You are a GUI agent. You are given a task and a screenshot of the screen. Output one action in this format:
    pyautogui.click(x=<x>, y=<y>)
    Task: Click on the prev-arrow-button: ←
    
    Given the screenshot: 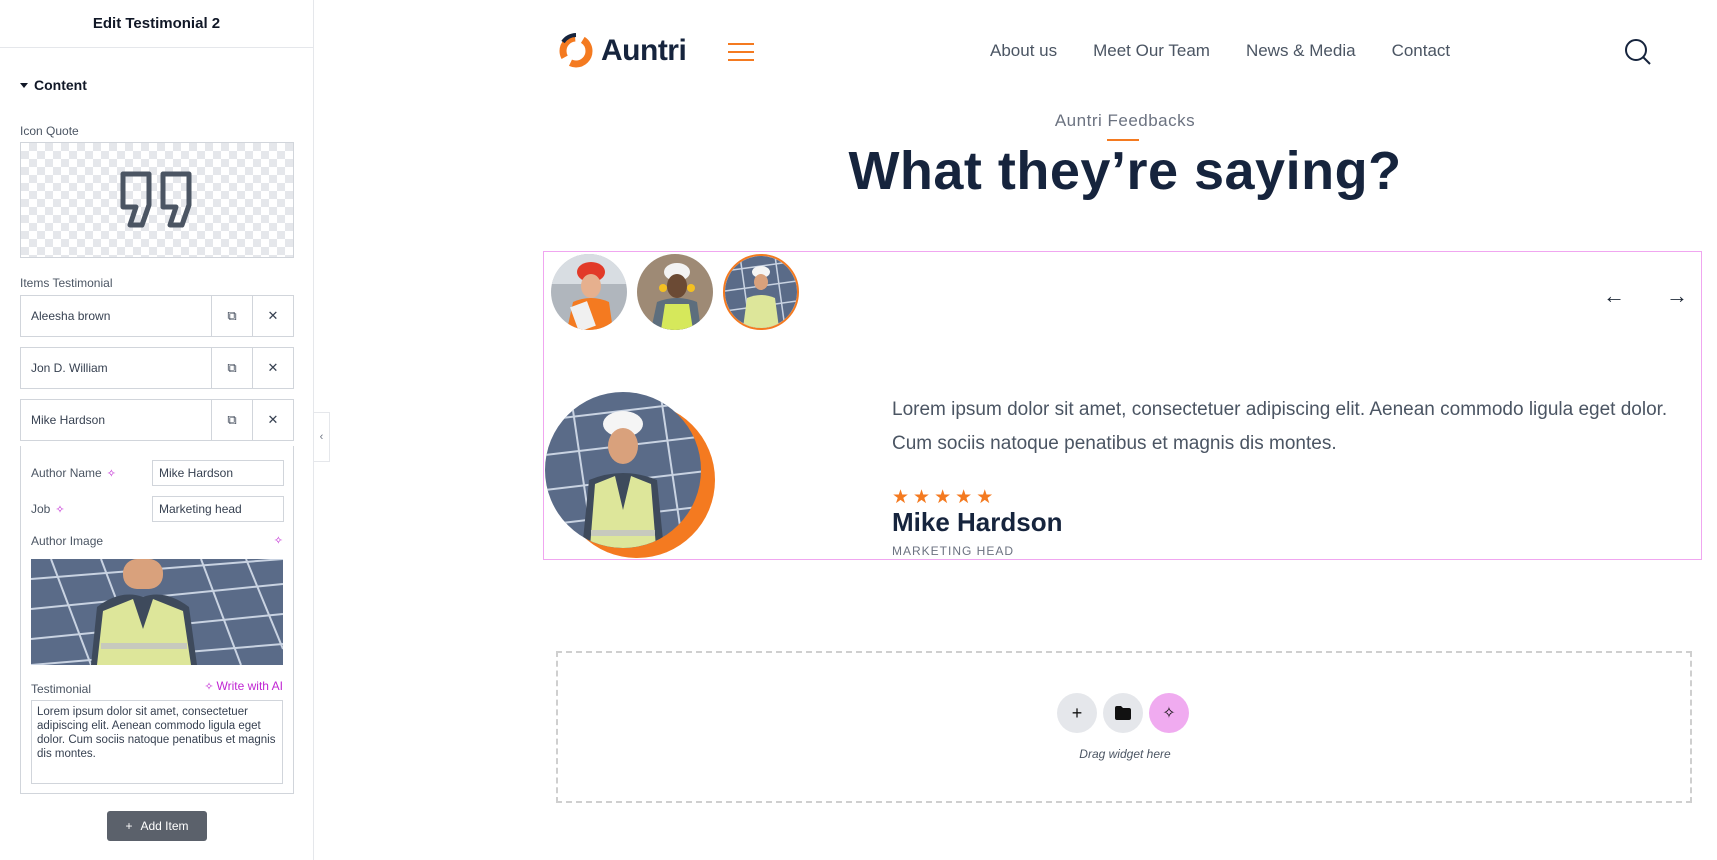 What is the action you would take?
    pyautogui.click(x=1614, y=296)
    